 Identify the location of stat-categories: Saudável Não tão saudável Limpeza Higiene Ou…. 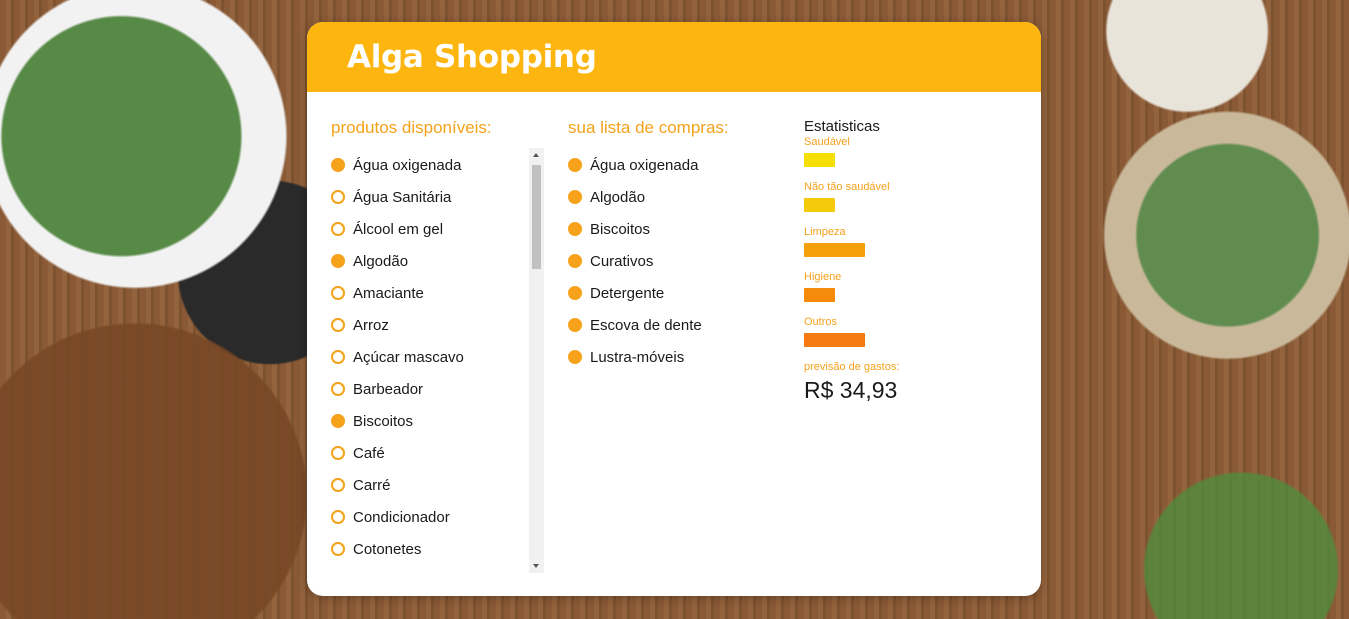
(914, 241).